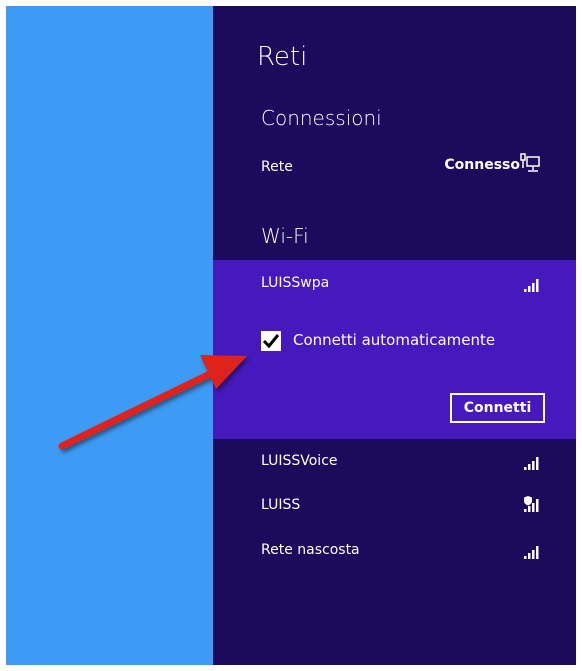  Describe the element at coordinates (531, 504) in the screenshot. I see `wifi-secured-shield-icon` at that location.